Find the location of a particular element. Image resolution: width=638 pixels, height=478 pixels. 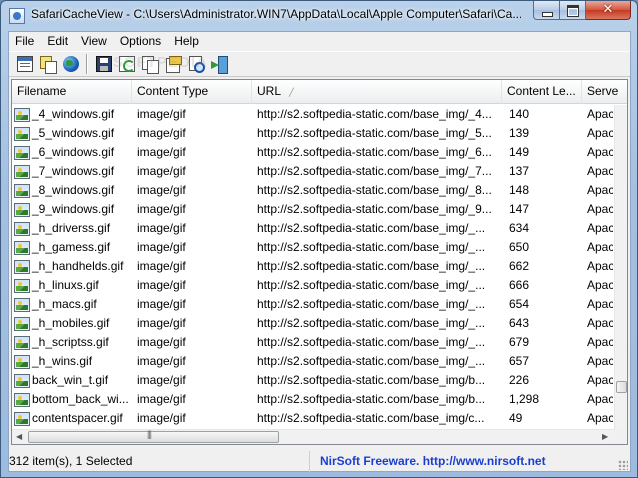

column-content-type: Content Type is located at coordinates (192, 92).